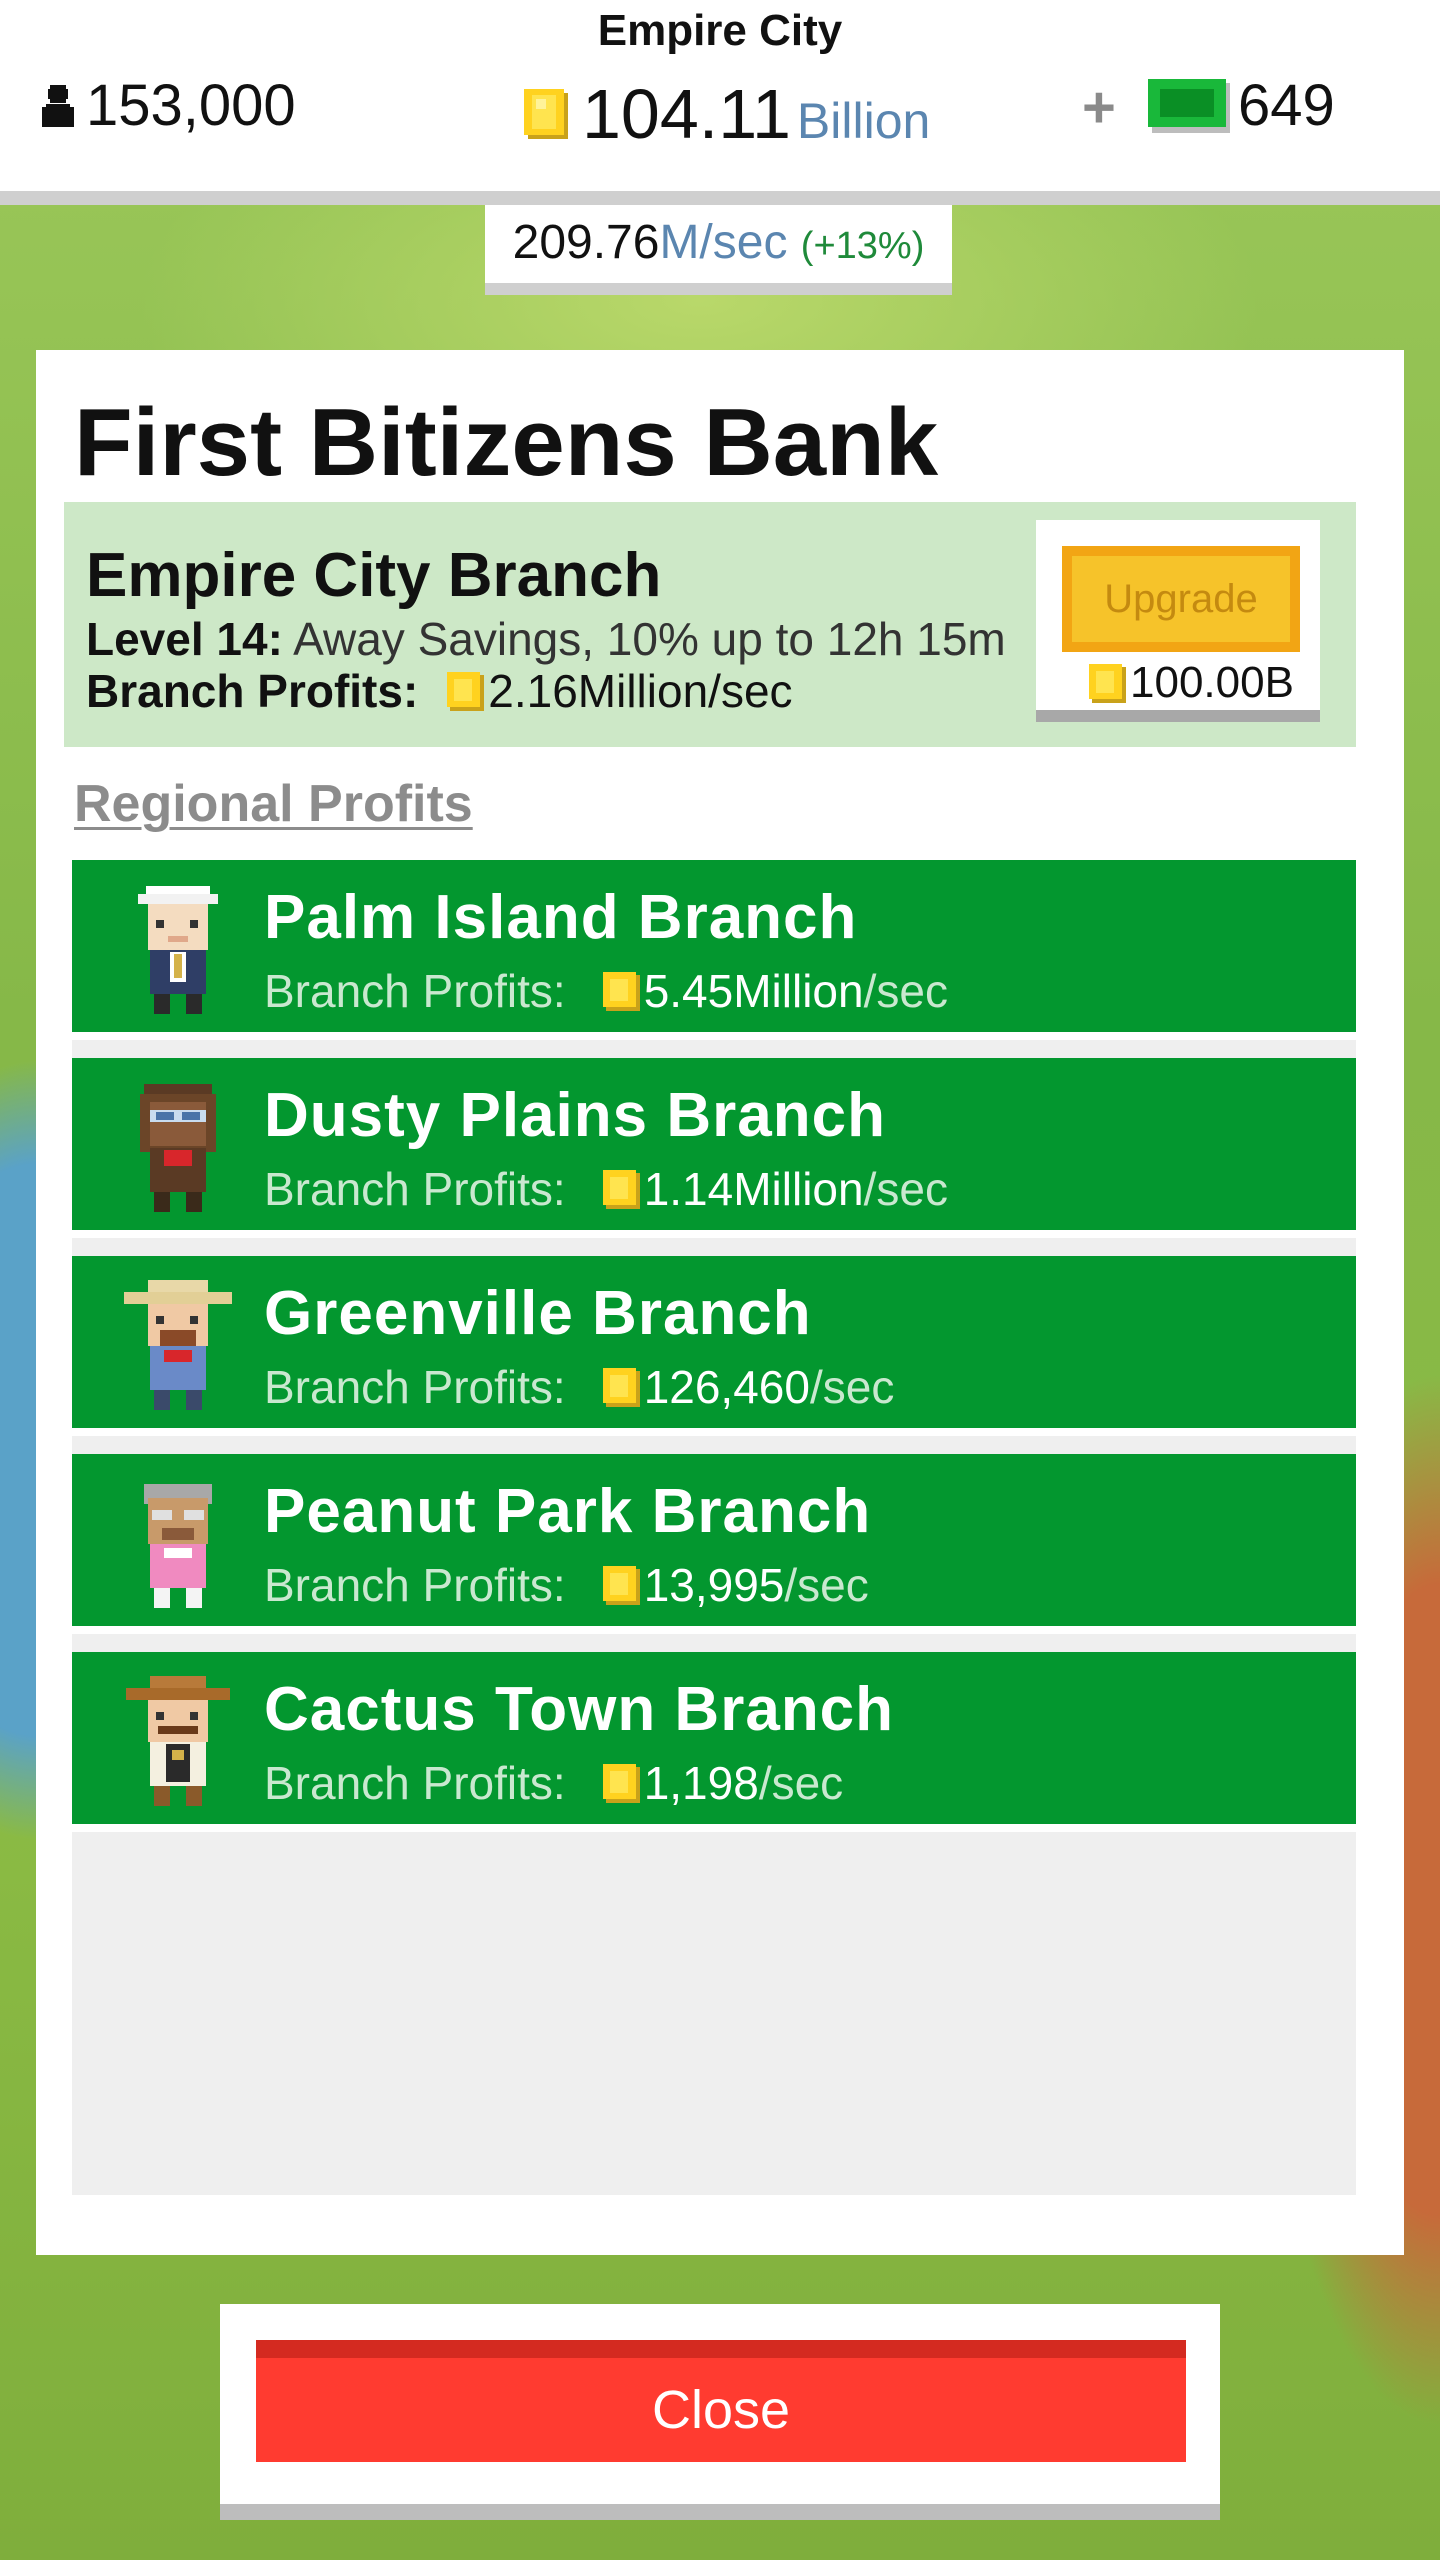 This screenshot has height=2560, width=1440. What do you see at coordinates (723, 242) in the screenshot?
I see `income-rate-unit: M/sec` at bounding box center [723, 242].